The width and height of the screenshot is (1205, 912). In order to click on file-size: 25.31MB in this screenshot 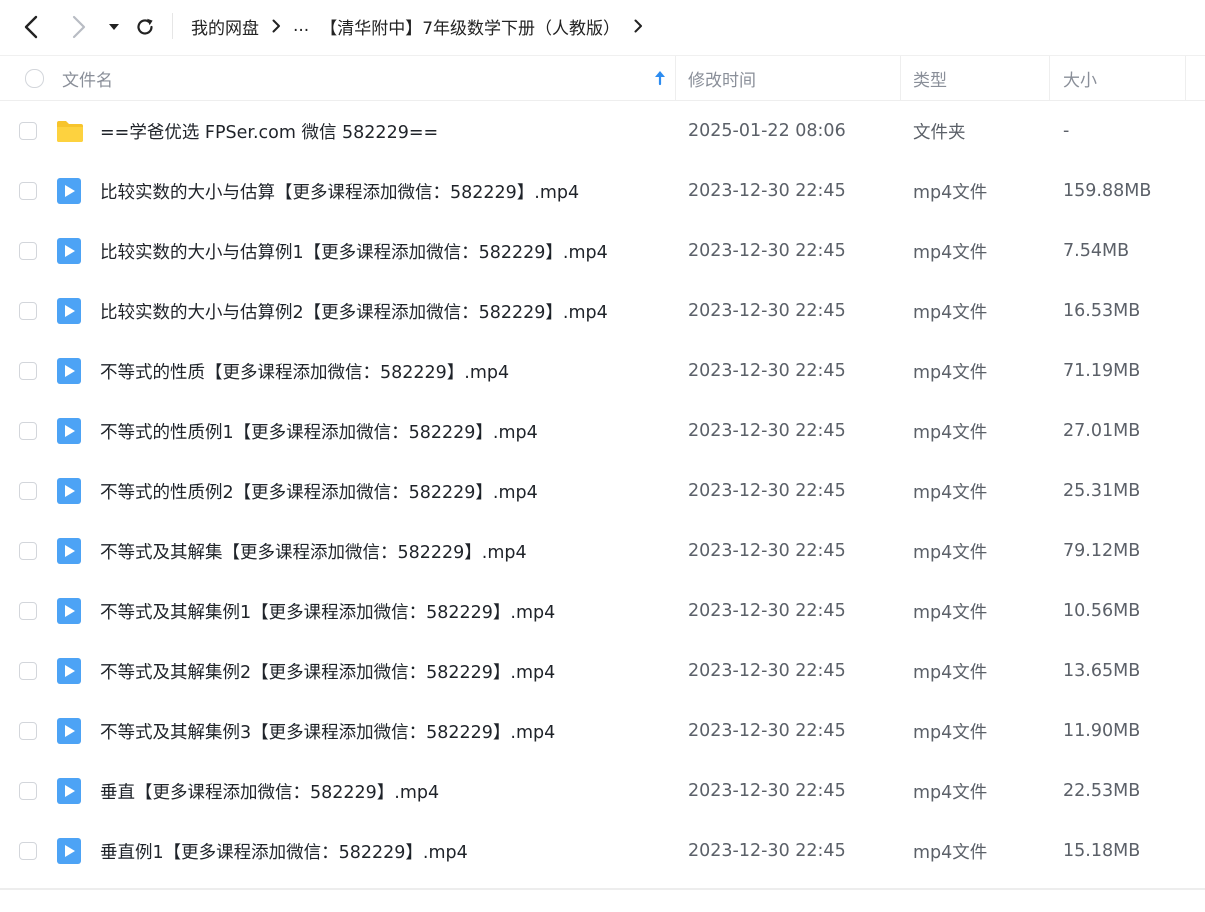, I will do `click(1102, 491)`.